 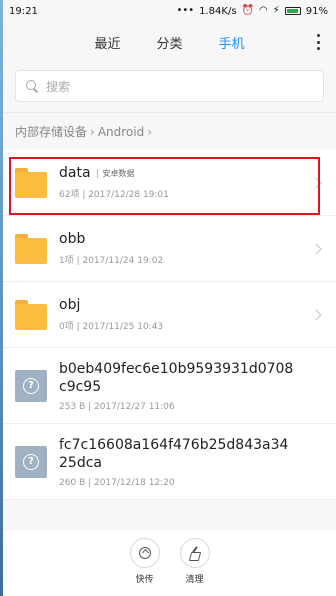 I want to click on file-meta: 253 B | 2017/12/27 11:06, so click(x=117, y=406).